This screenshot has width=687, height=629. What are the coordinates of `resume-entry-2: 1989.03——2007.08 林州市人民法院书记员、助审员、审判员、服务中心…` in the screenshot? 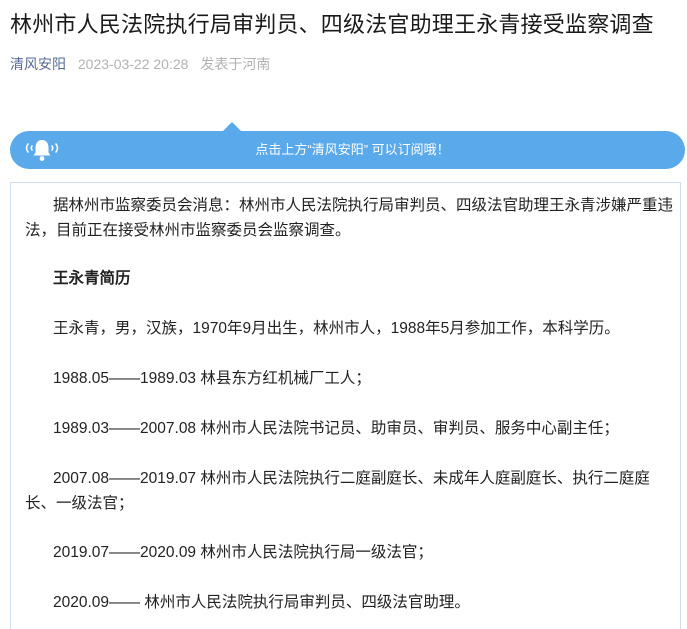 It's located at (336, 428).